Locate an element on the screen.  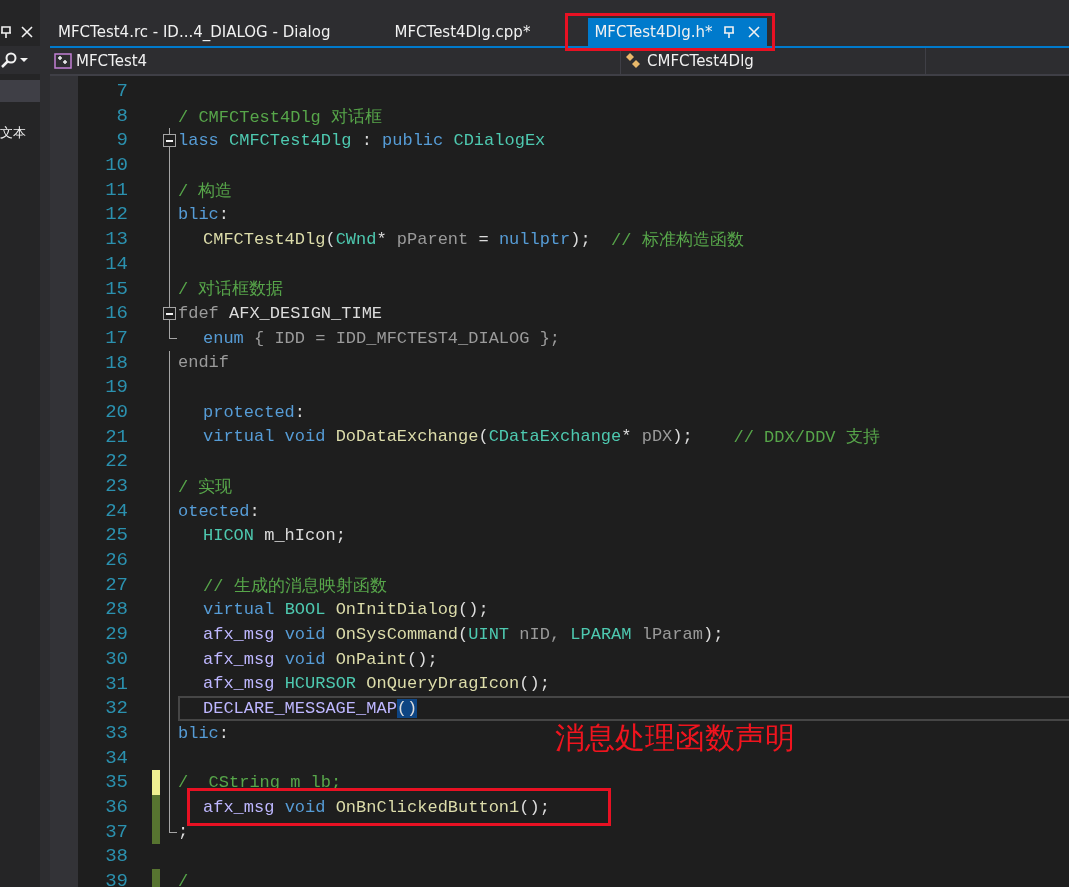
annotation-text: 消息处理函数声明 is located at coordinates (675, 738).